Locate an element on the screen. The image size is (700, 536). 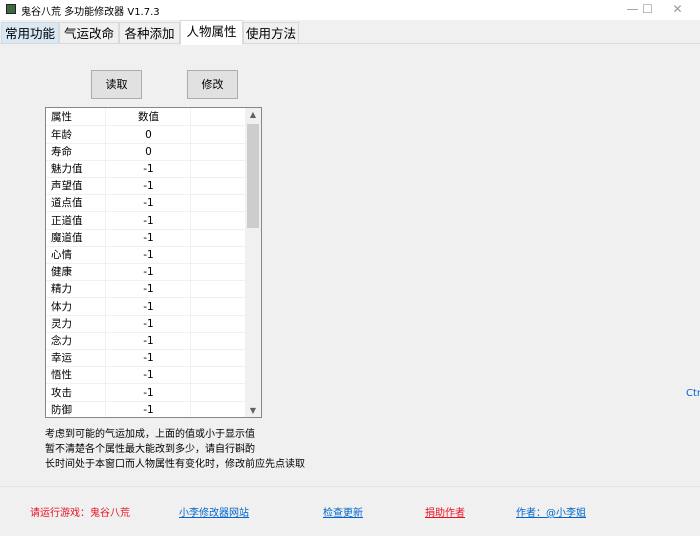
attribute-name: 魔道值 is located at coordinates (67, 237).